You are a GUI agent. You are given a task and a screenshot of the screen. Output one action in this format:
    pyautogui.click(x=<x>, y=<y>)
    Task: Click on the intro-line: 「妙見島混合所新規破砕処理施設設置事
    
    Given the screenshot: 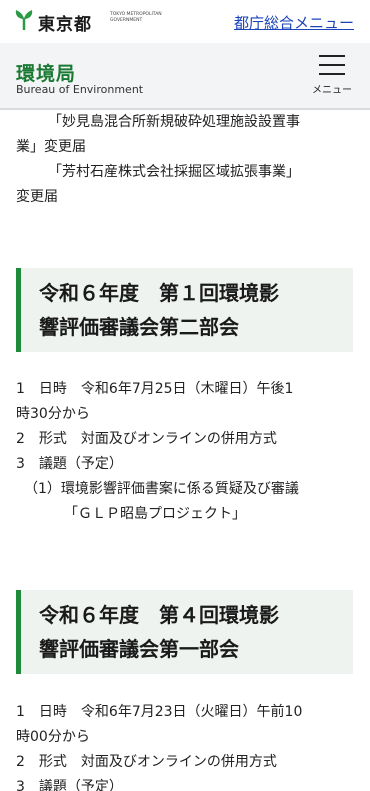 What is the action you would take?
    pyautogui.click(x=174, y=122)
    